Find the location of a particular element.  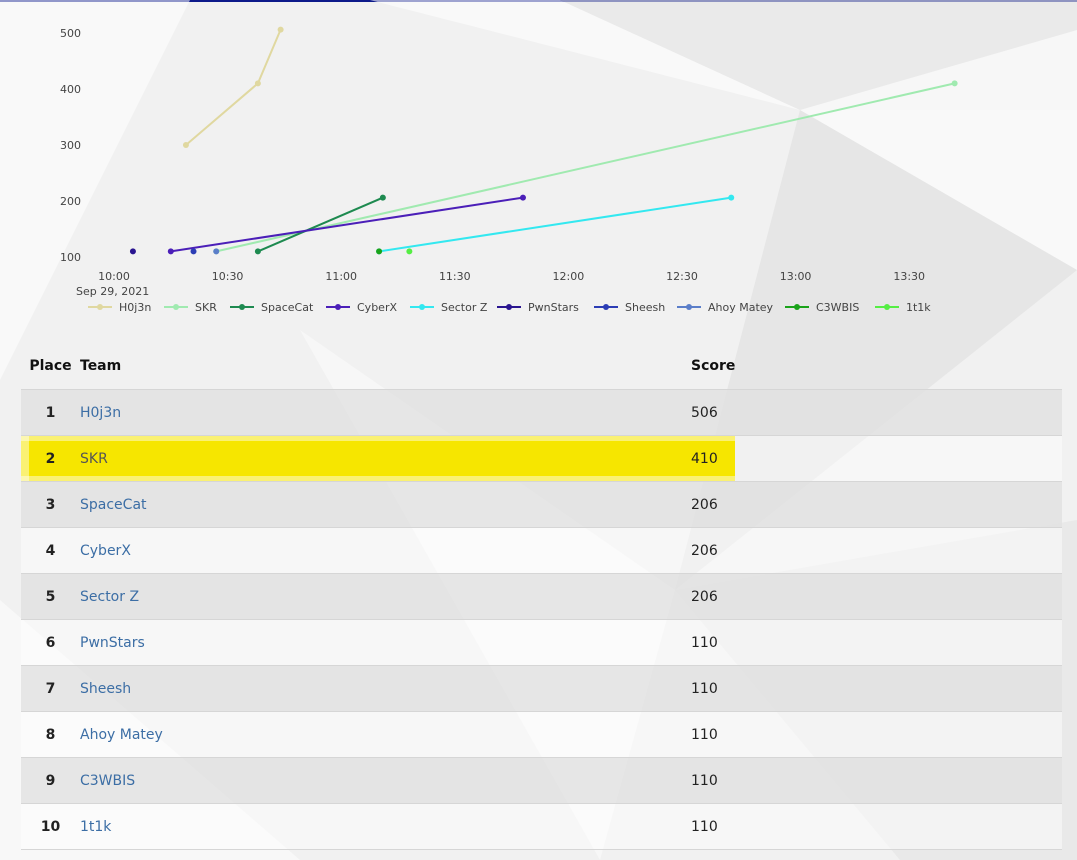

table-row: 7 Sheesh 110 is located at coordinates (541, 688).